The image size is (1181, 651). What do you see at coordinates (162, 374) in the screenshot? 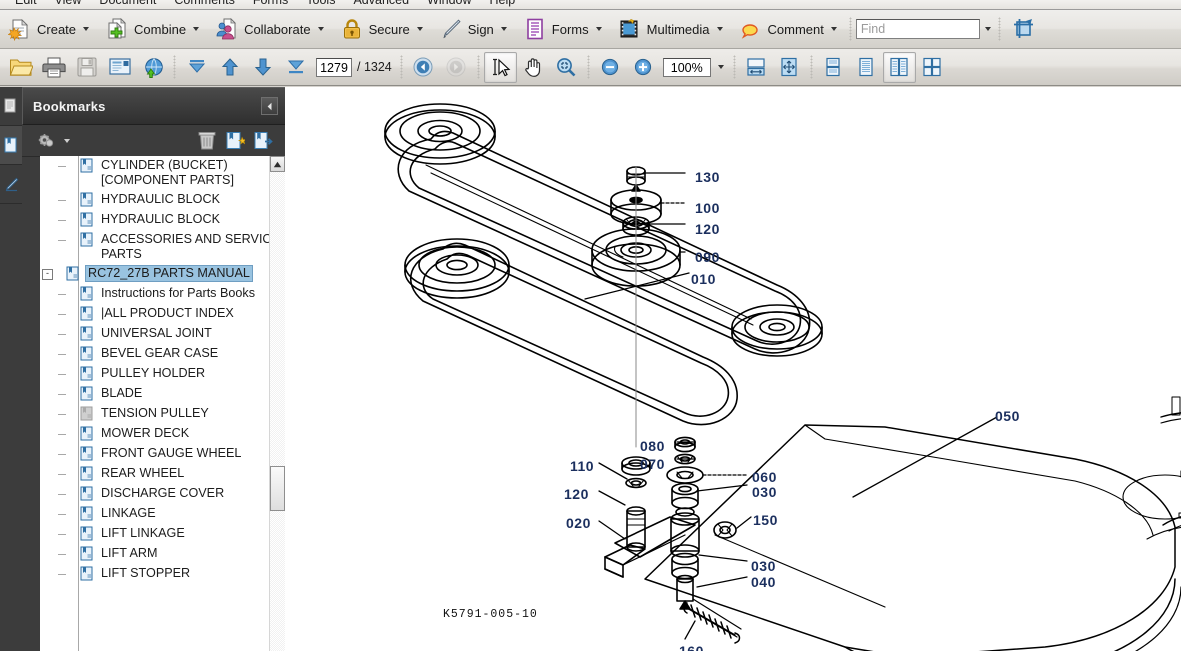
I see `bookmark-item: PULLEY HOLDER` at bounding box center [162, 374].